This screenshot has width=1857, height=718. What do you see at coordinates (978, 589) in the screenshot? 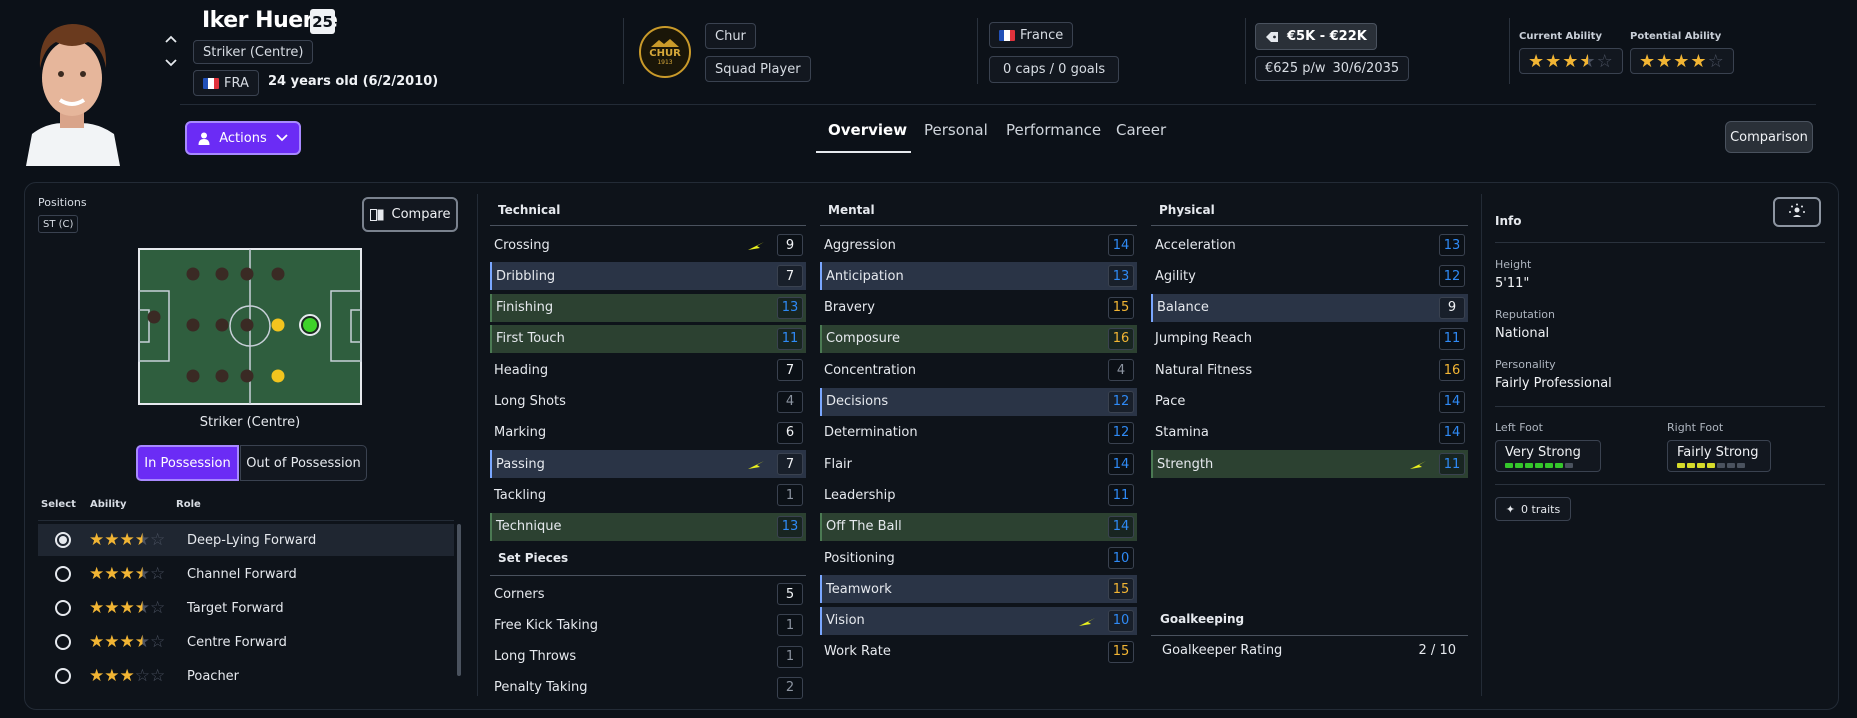
I see `attribute-row: Teamwork 15` at bounding box center [978, 589].